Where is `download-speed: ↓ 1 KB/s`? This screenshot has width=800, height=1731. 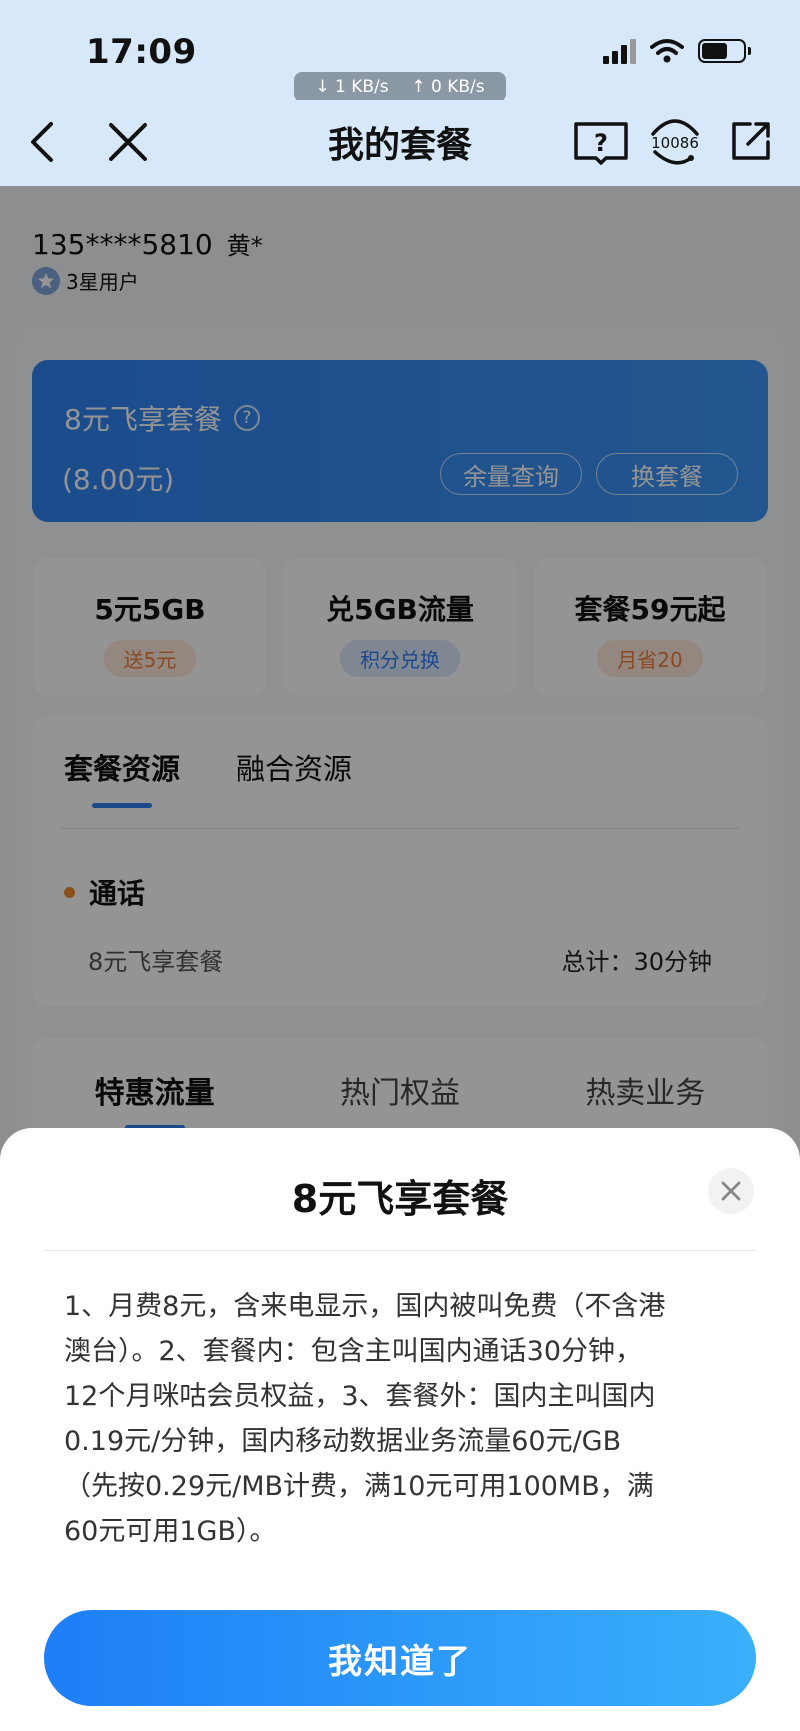 download-speed: ↓ 1 KB/s is located at coordinates (352, 87).